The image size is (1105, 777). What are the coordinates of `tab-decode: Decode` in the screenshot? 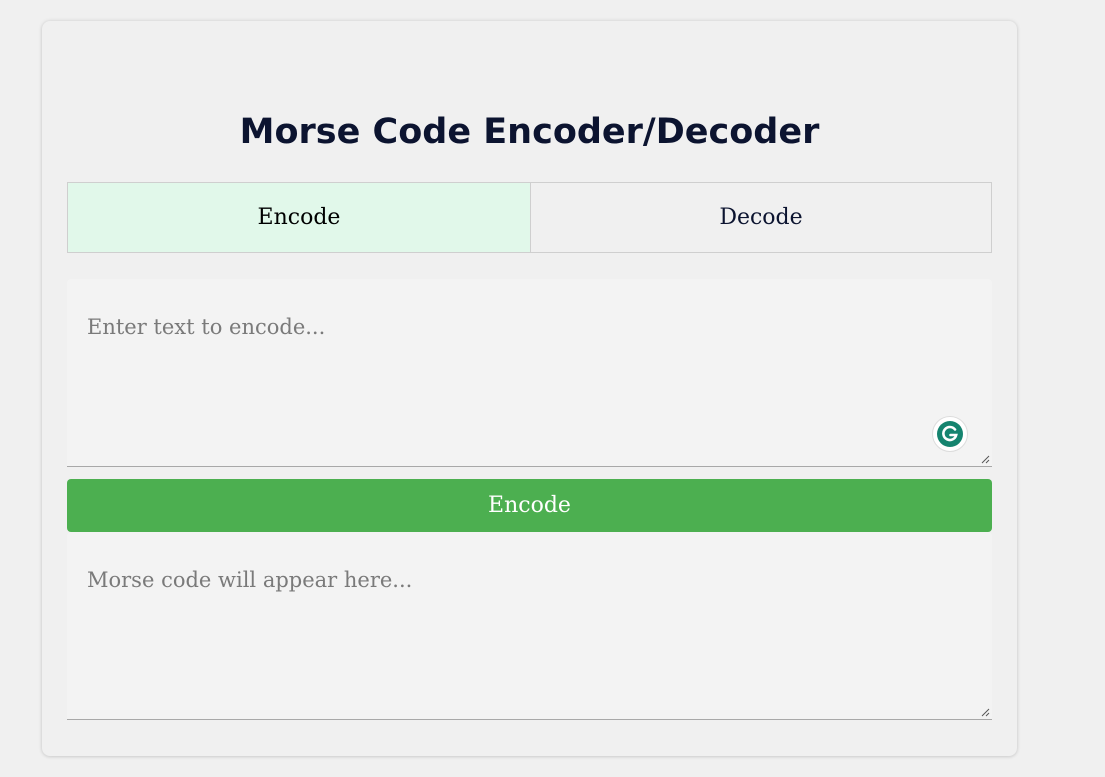 It's located at (761, 217).